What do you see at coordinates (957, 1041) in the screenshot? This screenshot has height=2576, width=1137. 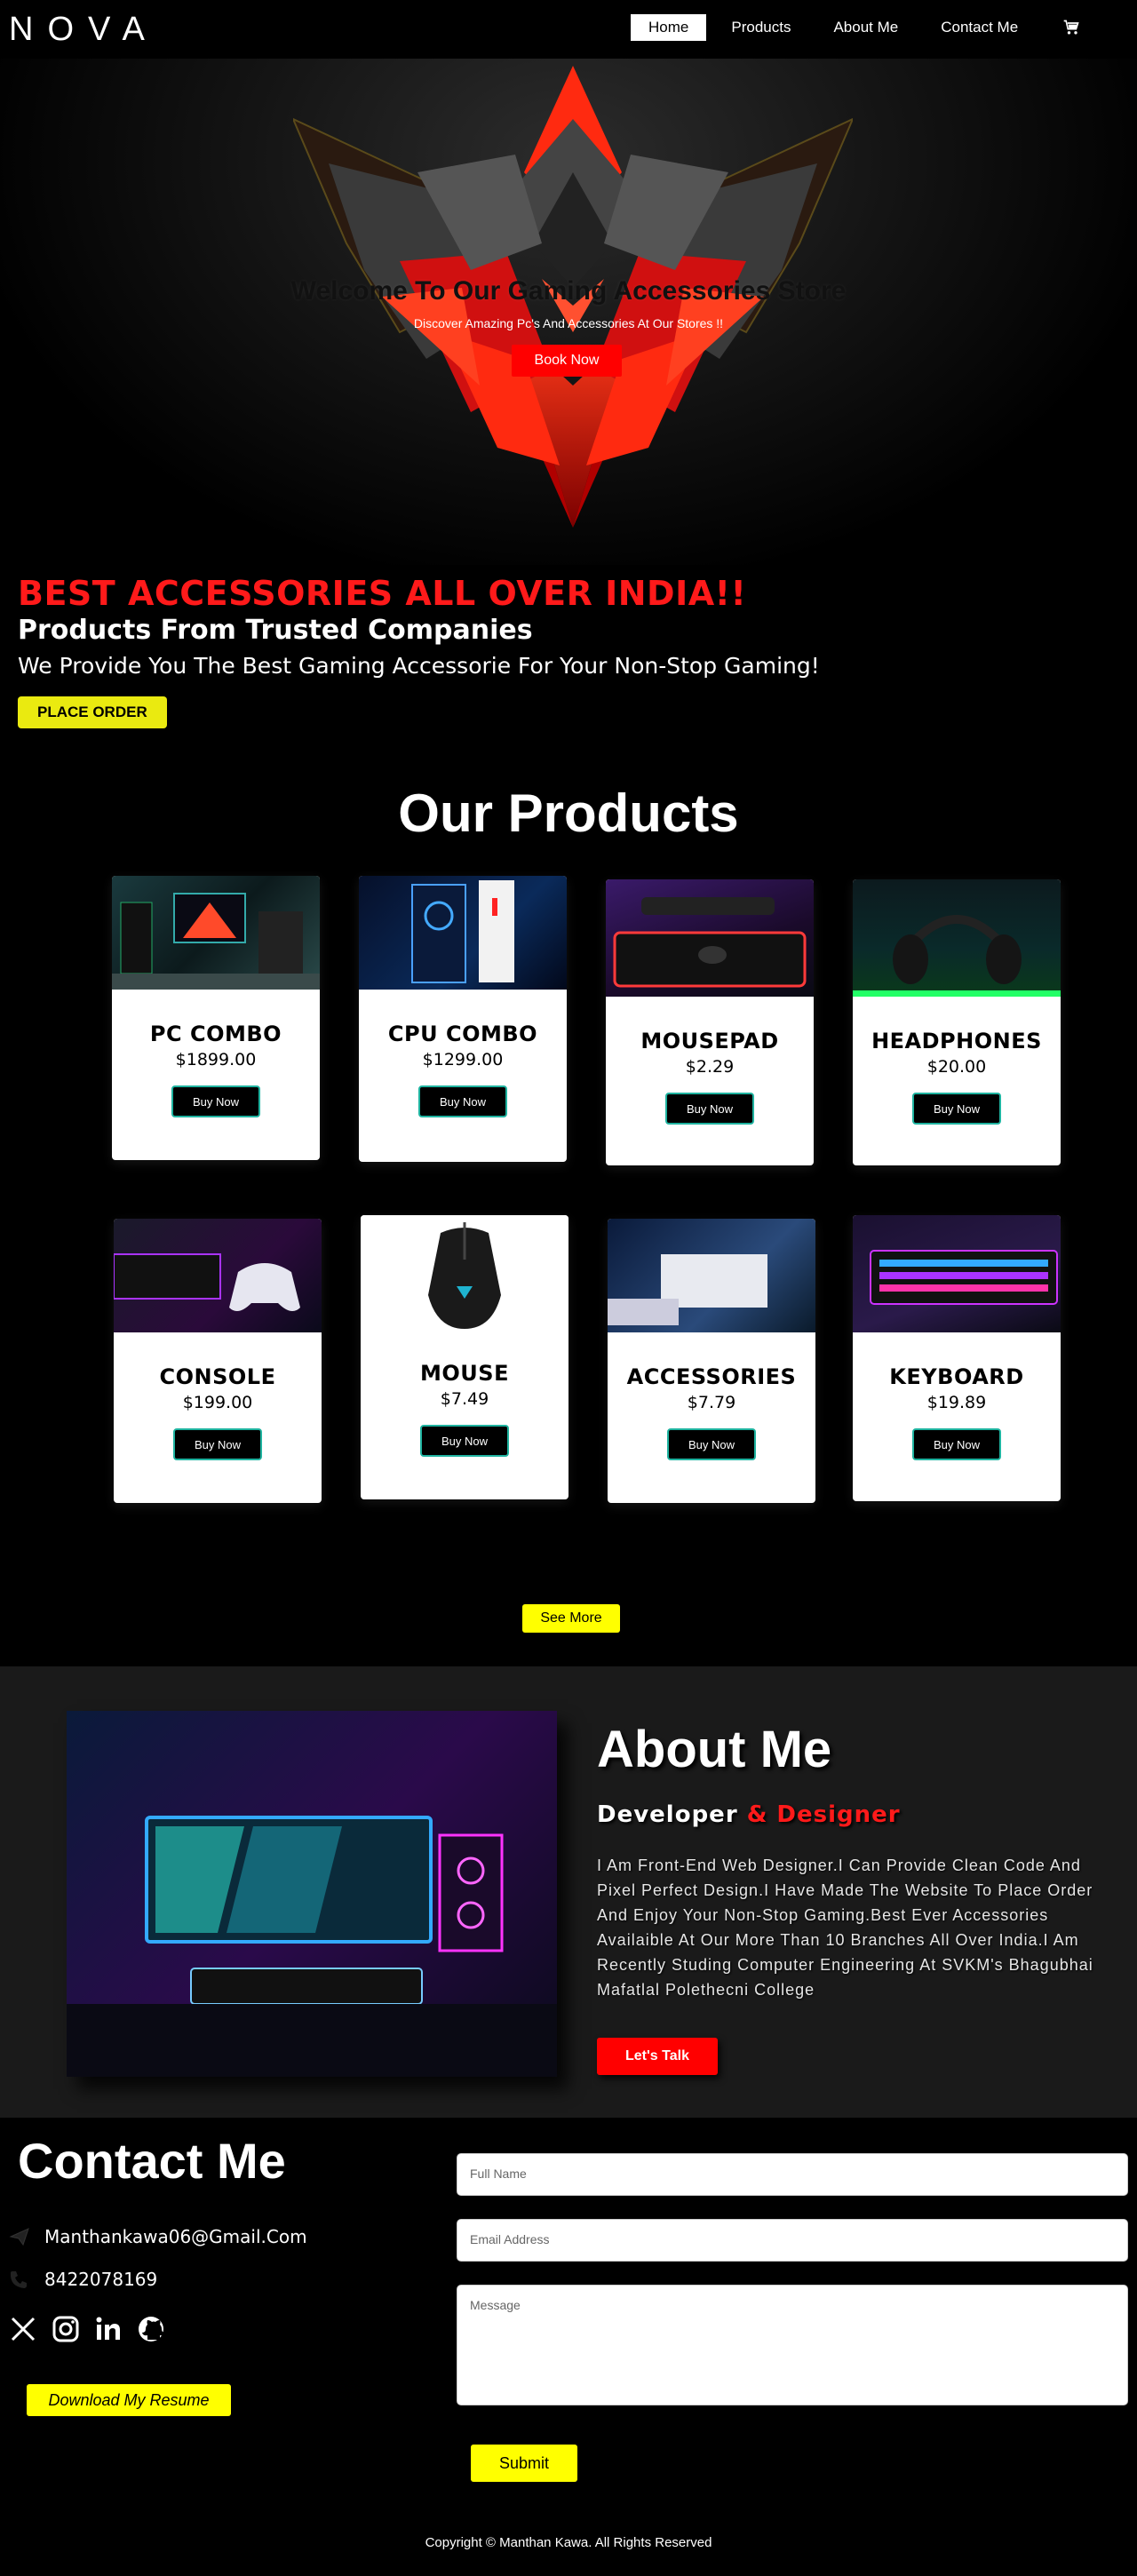 I see `product-name: HEADPHONES` at bounding box center [957, 1041].